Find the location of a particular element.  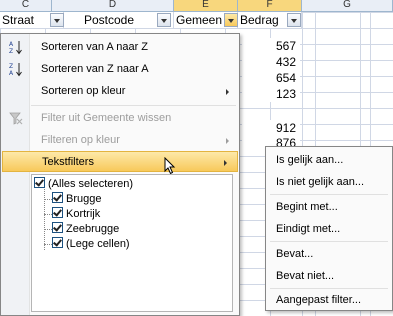

filter-dropdown-postcode is located at coordinates (164, 20).